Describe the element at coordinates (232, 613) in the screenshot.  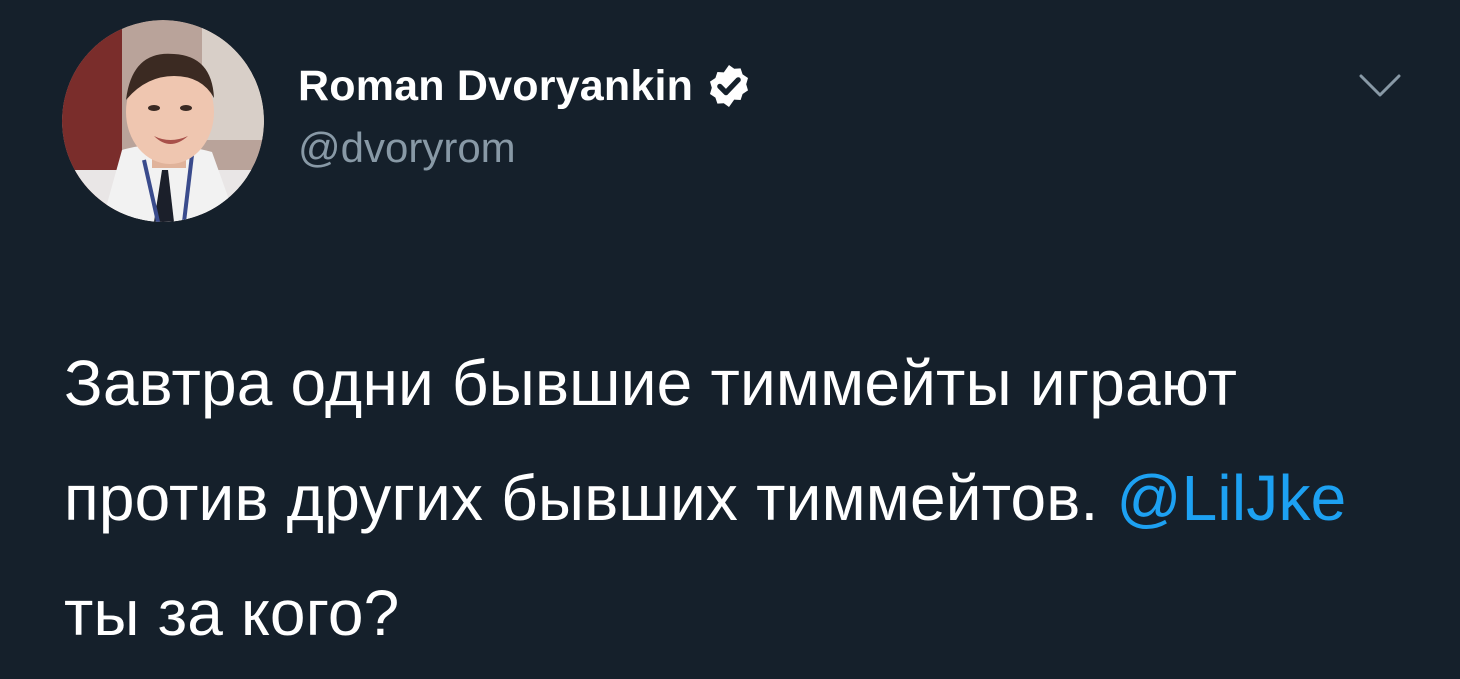
I see `tweet-text-part2: ты за кого?` at that location.